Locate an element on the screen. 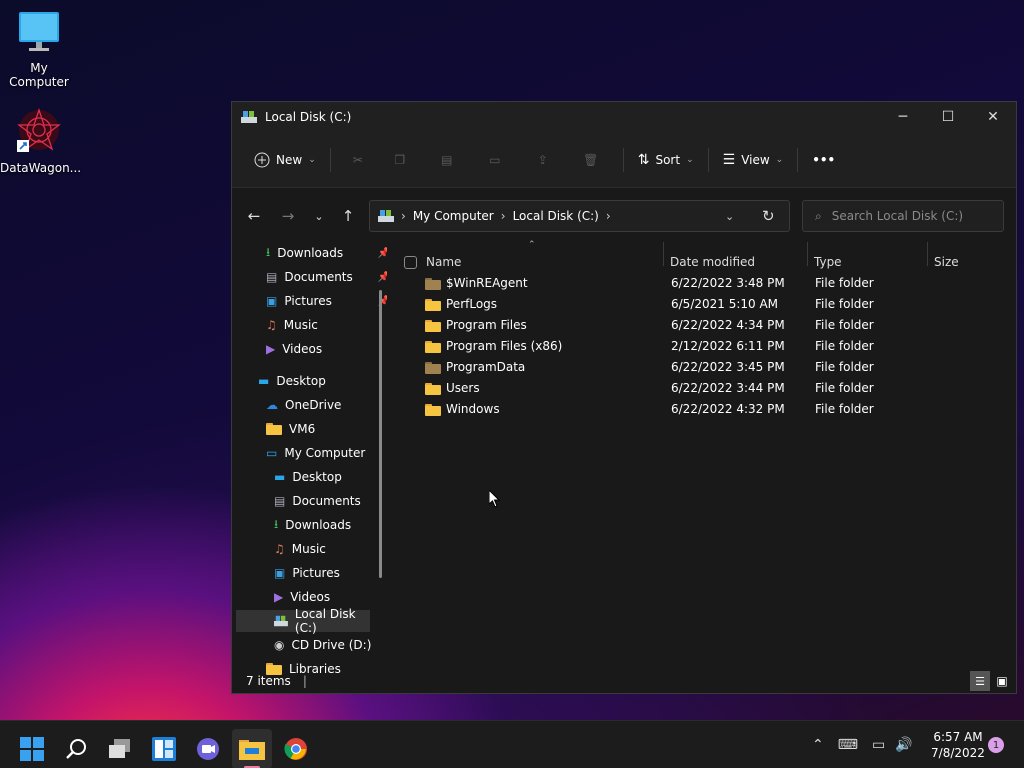 The width and height of the screenshot is (1024, 768). file-row-users: Users 6/22/2022 3:44 PM File folder is located at coordinates (697, 388).